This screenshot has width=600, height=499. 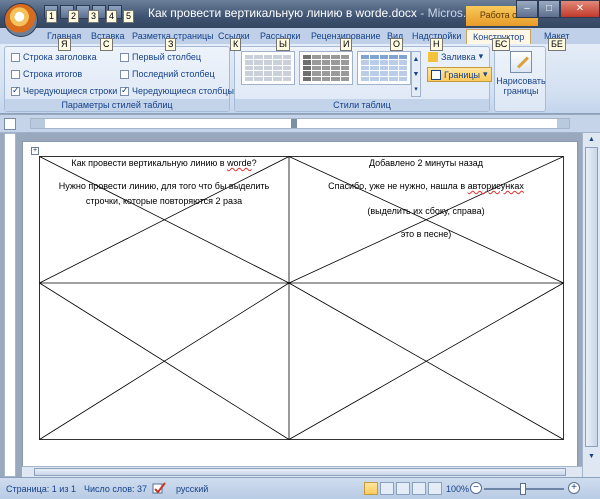 What do you see at coordinates (476, 488) in the screenshot?
I see `zoom-out-icon: −` at bounding box center [476, 488].